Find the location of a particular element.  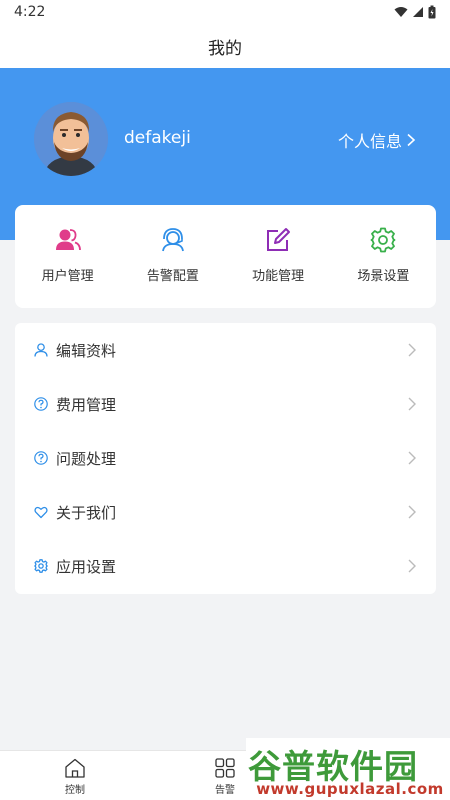

status-bar: 4:22 is located at coordinates (225, 12).